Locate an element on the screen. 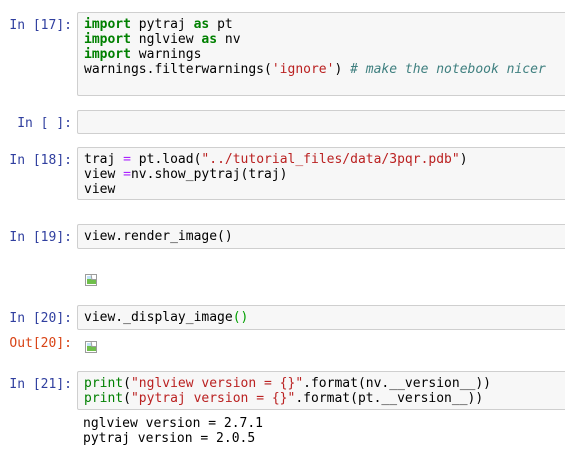 This screenshot has height=457, width=565. code-token: nglview is located at coordinates (166, 39).